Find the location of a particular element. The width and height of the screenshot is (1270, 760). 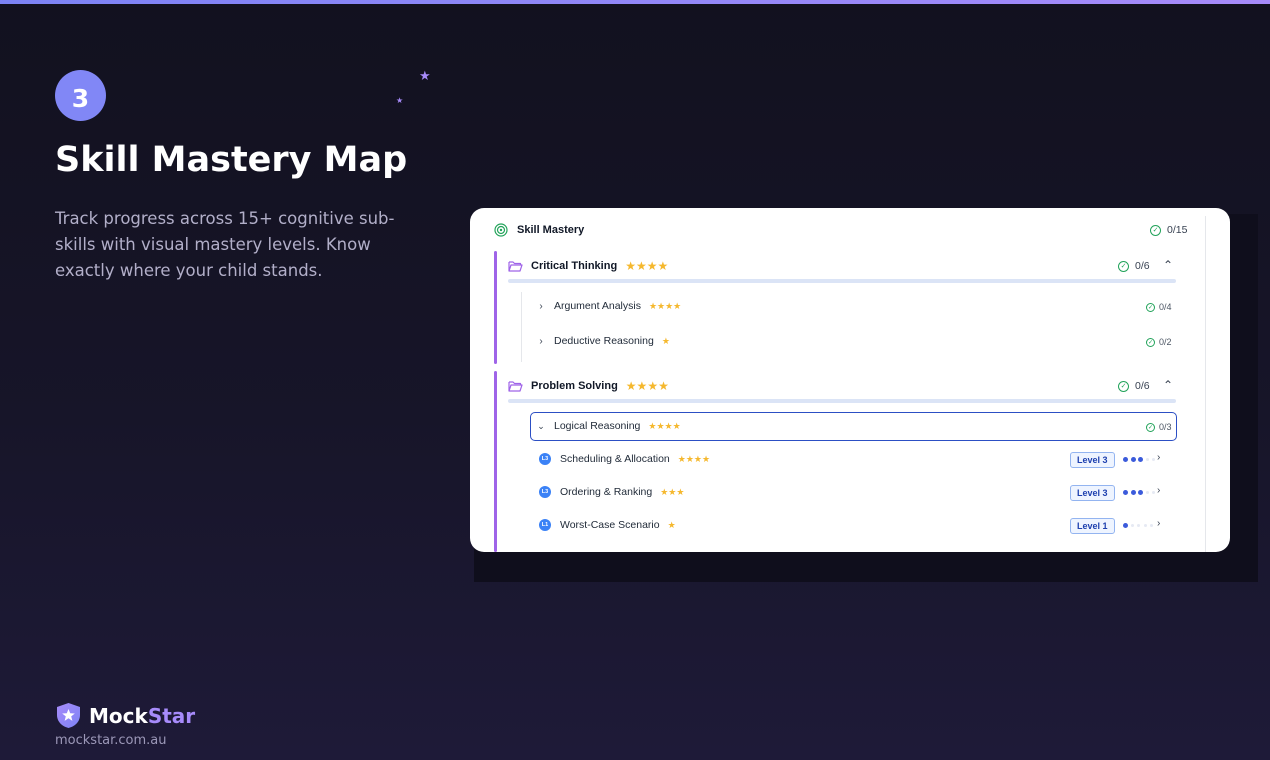

scrollbar-track is located at coordinates (1205, 384).